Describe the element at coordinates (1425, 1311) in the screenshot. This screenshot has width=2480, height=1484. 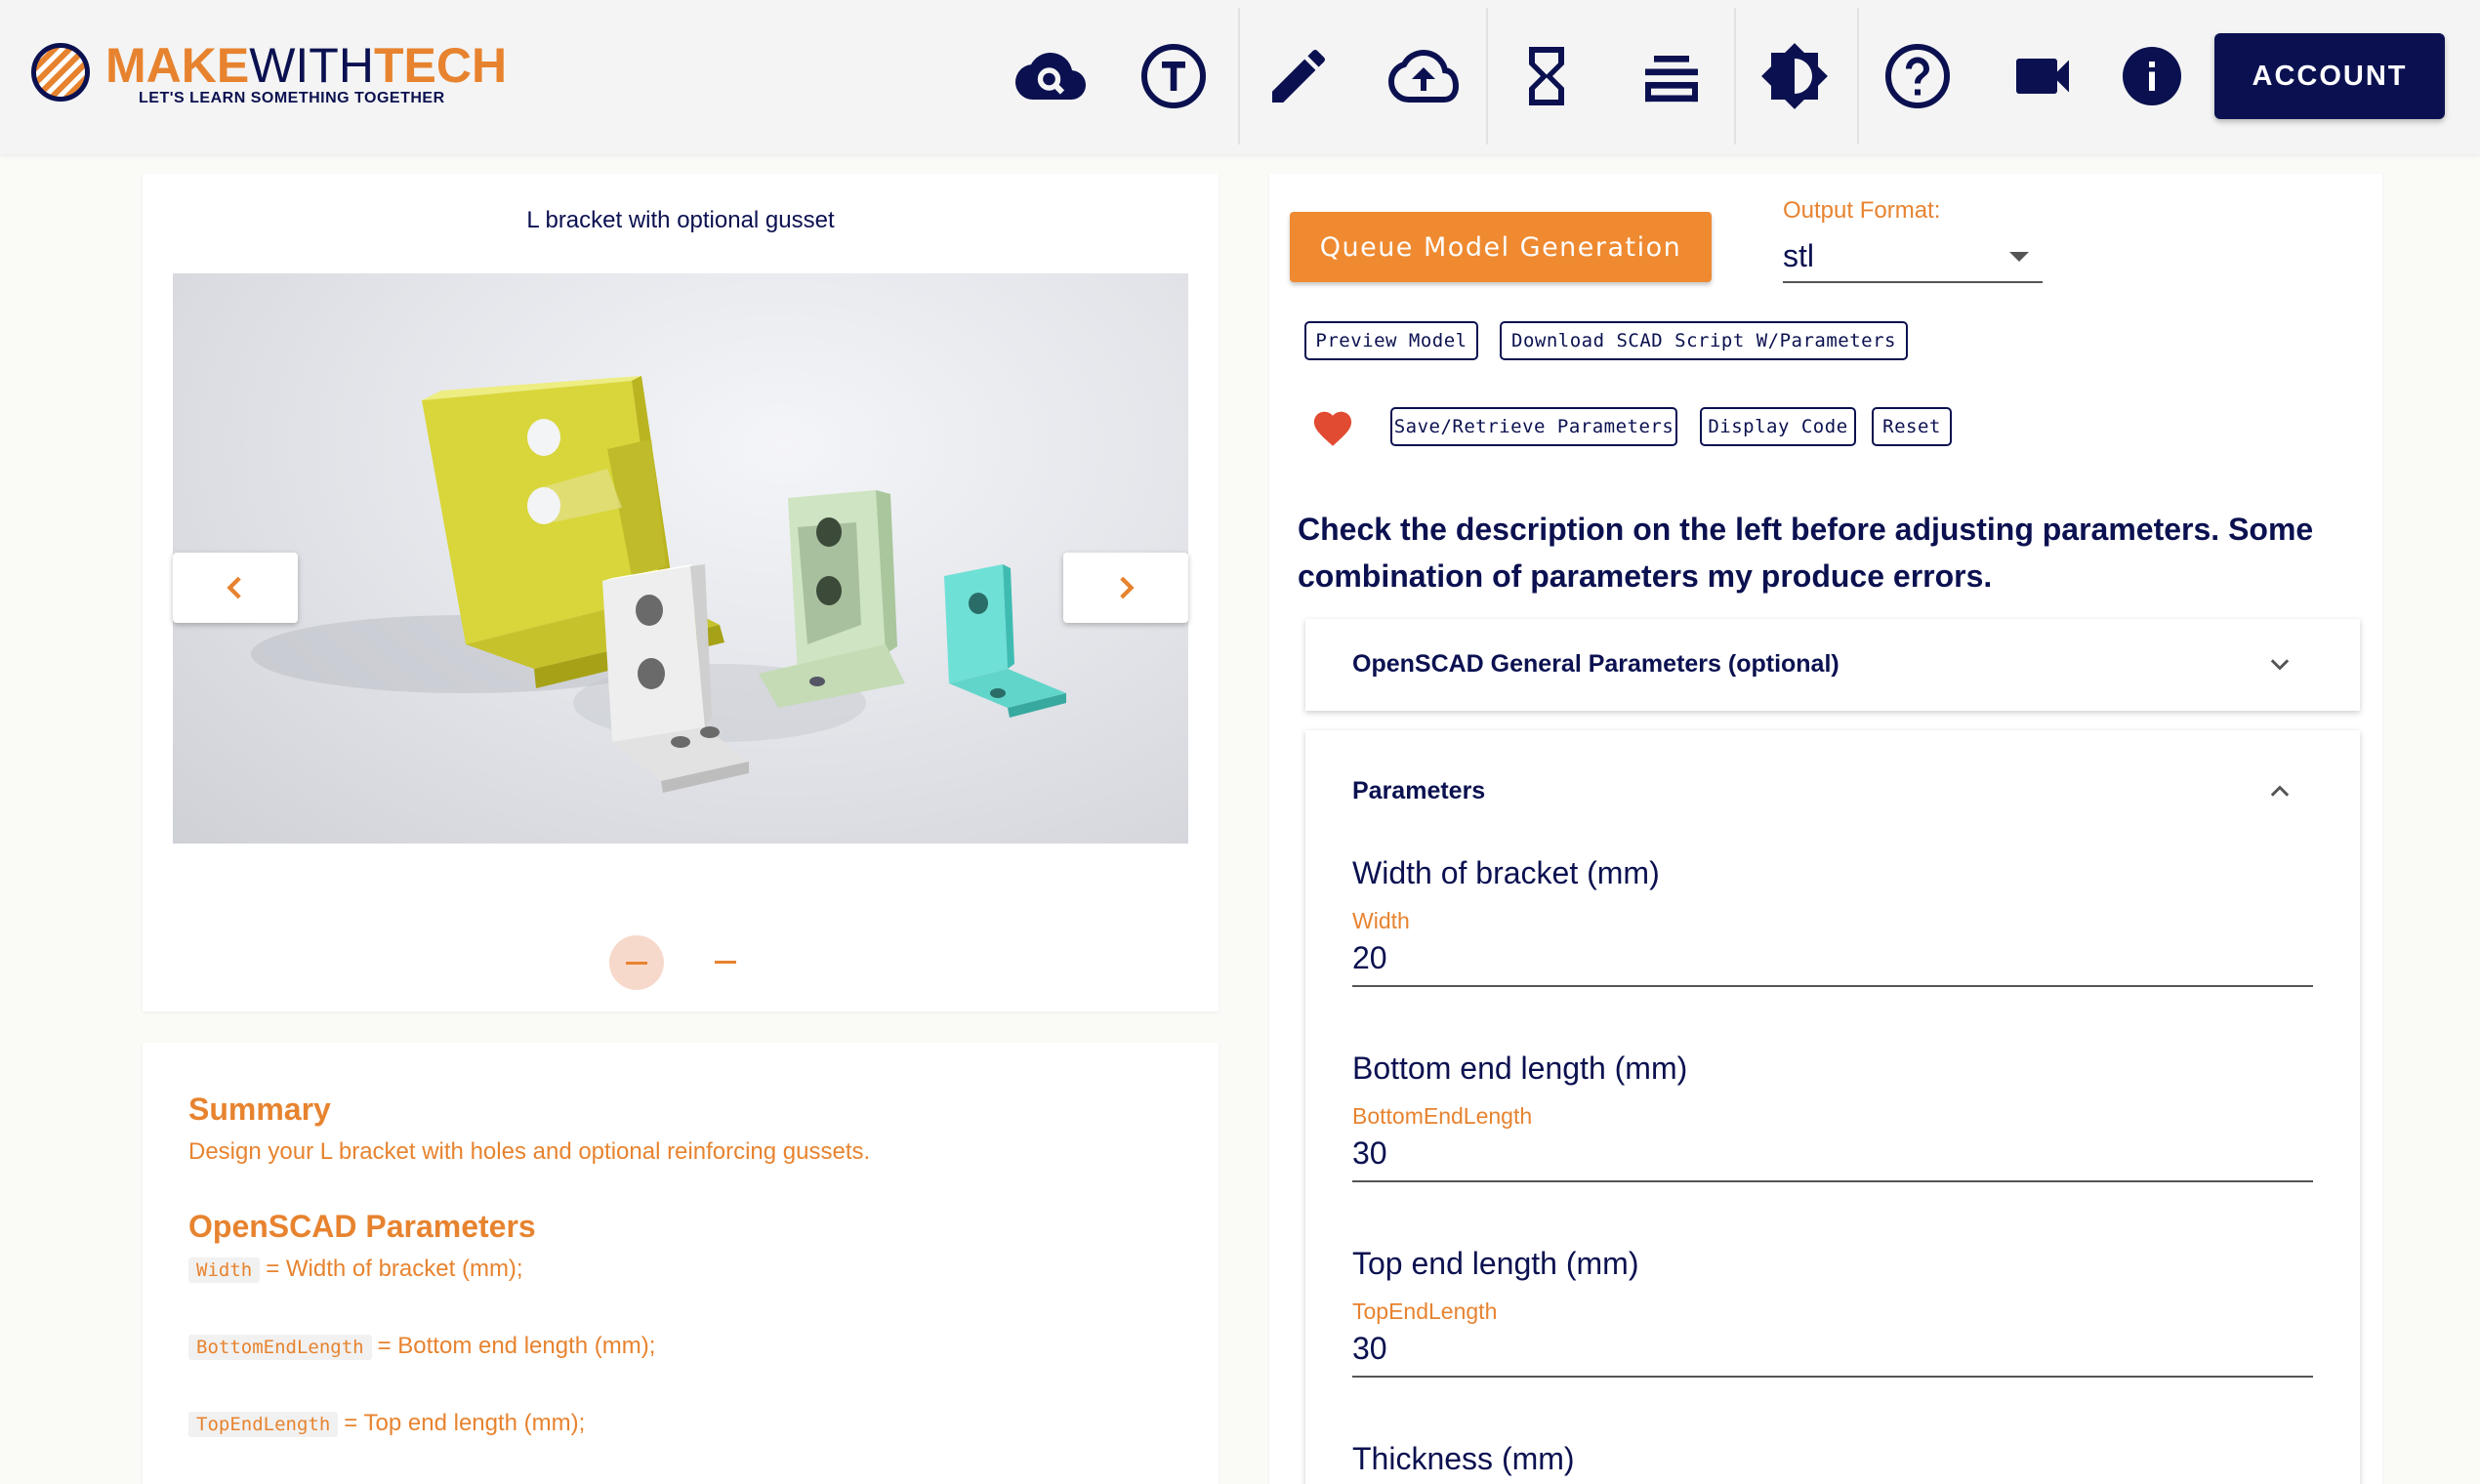
I see `field-variable: TopEndLength` at that location.